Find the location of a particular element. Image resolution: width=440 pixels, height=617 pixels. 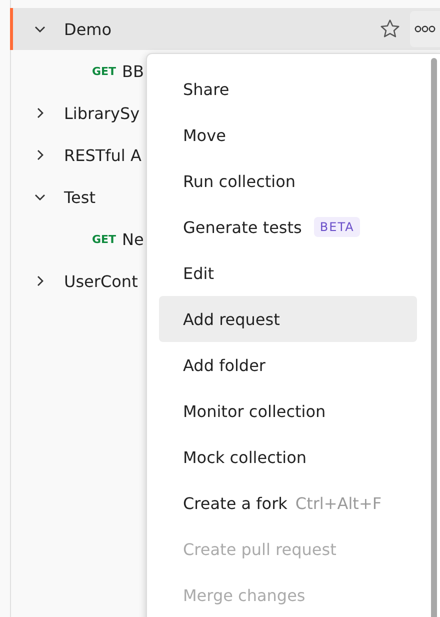

collection-name: UserCont is located at coordinates (101, 281).